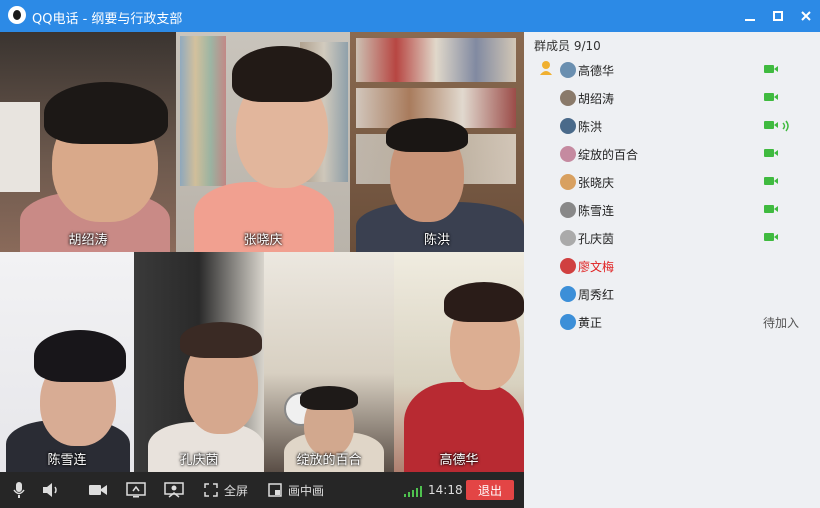  I want to click on picture-in-picture-button: 画中画, so click(296, 490).